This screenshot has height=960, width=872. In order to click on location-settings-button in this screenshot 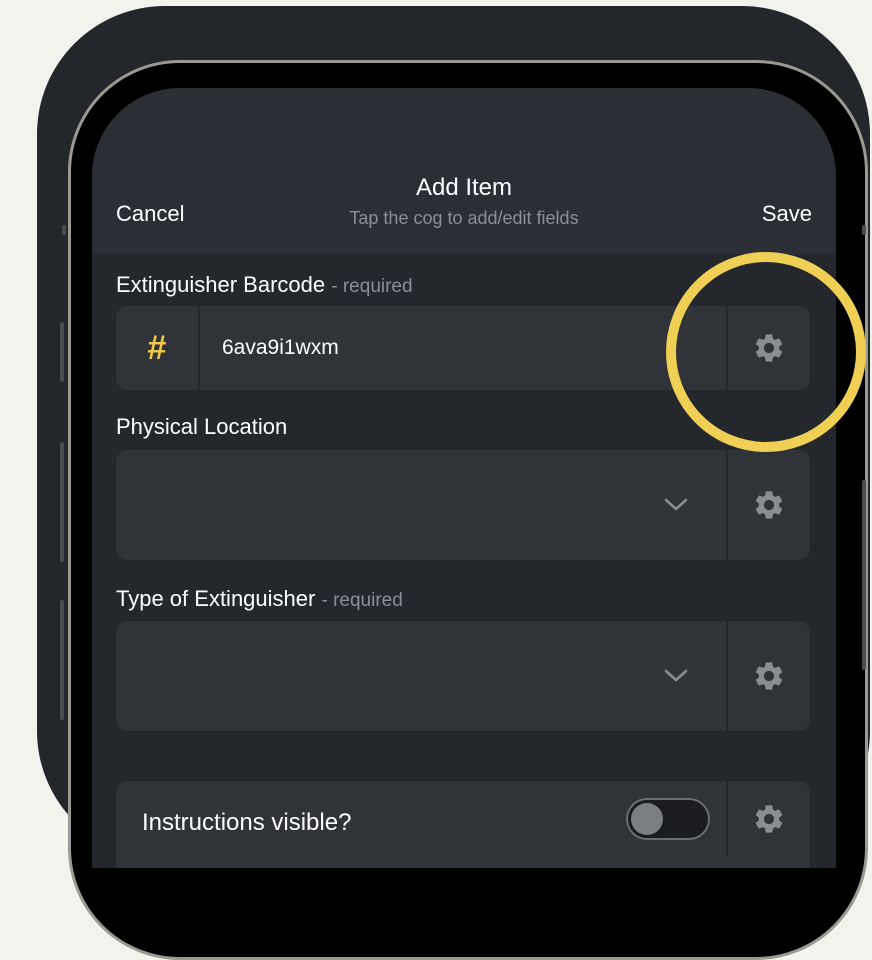, I will do `click(768, 505)`.